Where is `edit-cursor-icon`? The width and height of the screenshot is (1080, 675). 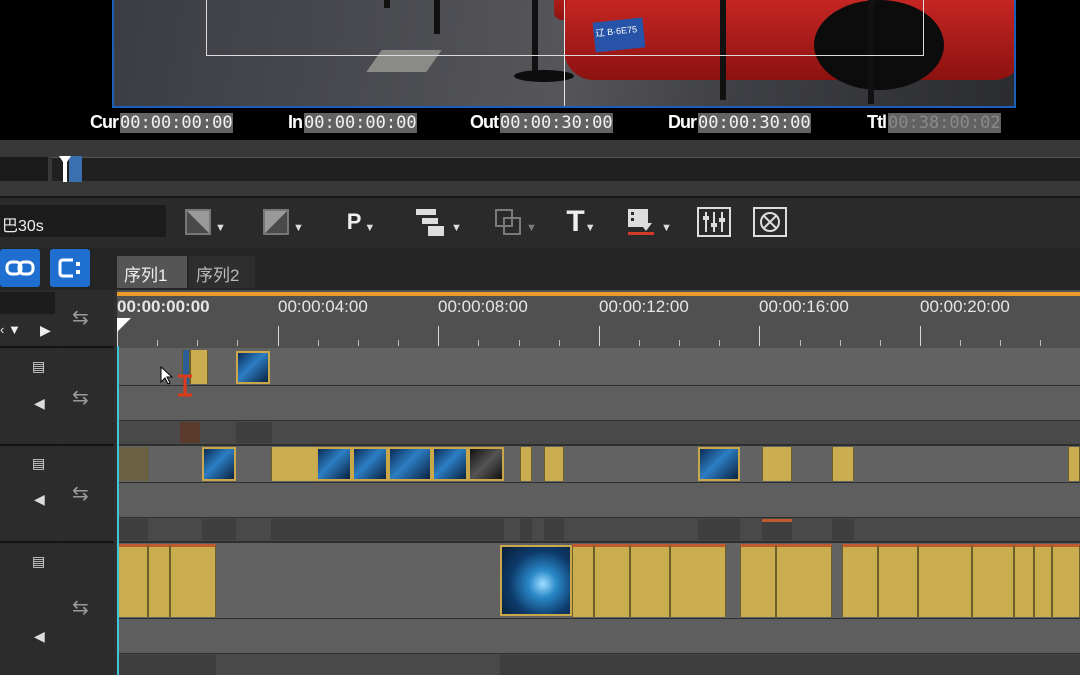
edit-cursor-icon is located at coordinates (176, 381).